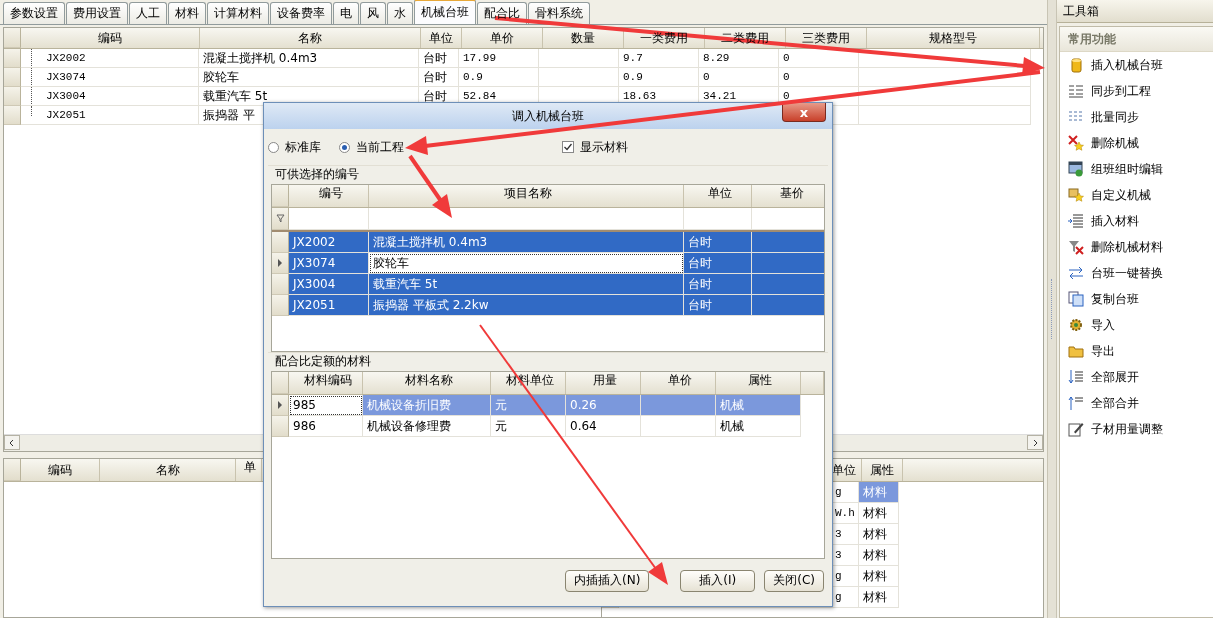 This screenshot has height=618, width=1213. What do you see at coordinates (373, 13) in the screenshot?
I see `tab: 风` at bounding box center [373, 13].